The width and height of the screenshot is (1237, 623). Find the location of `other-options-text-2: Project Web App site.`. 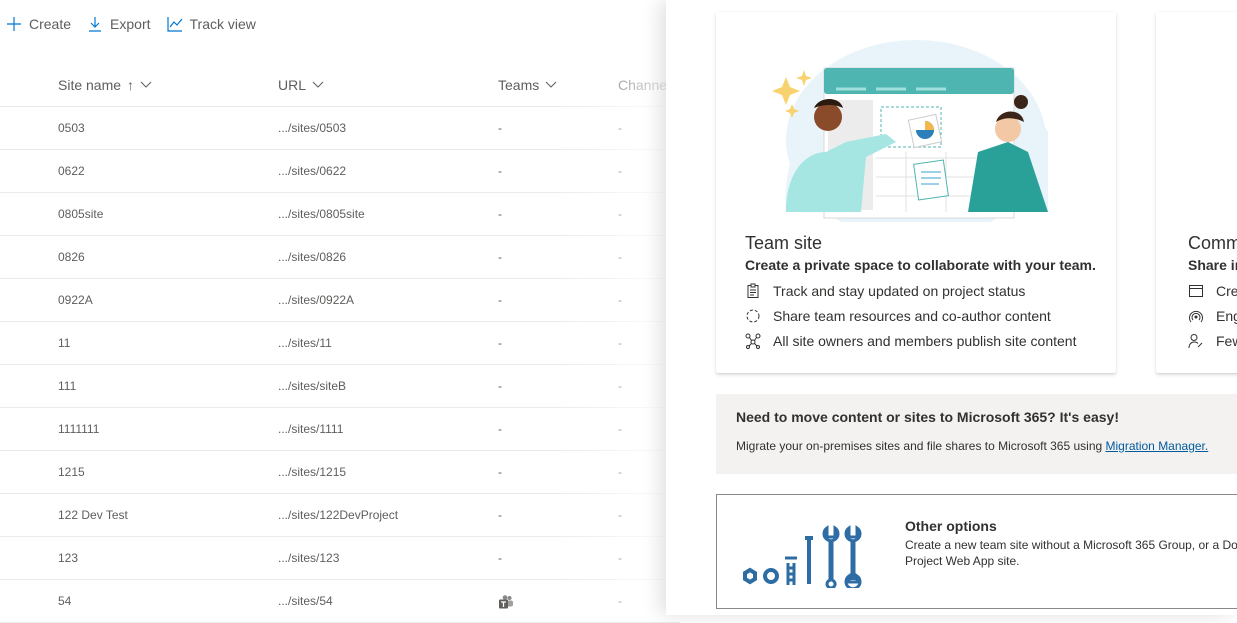

other-options-text-2: Project Web App site. is located at coordinates (962, 561).